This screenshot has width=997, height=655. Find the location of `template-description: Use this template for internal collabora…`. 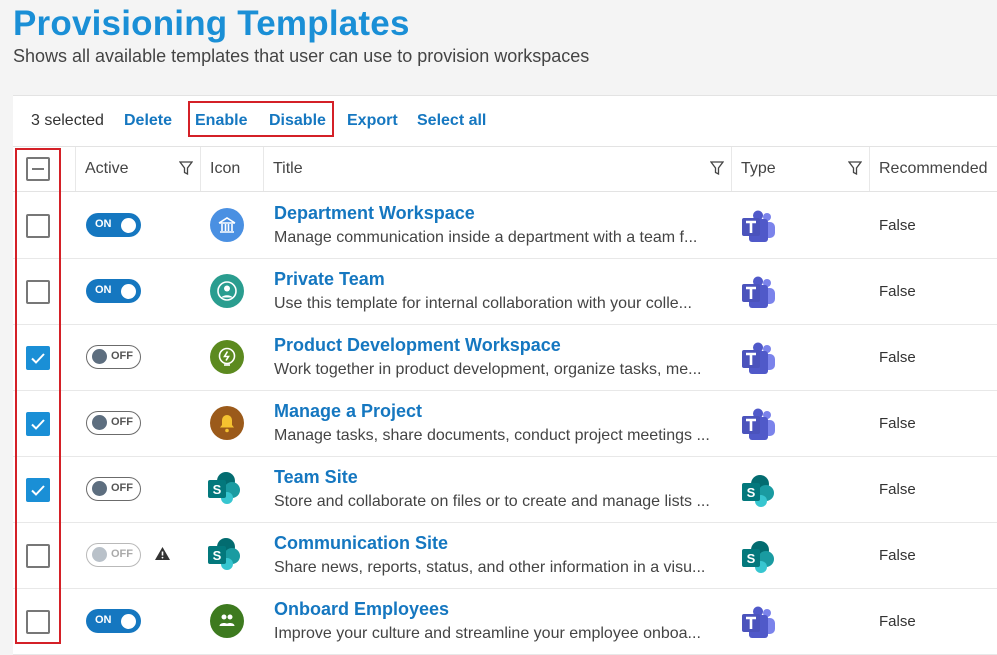

template-description: Use this template for internal collabora… is located at coordinates (483, 303).